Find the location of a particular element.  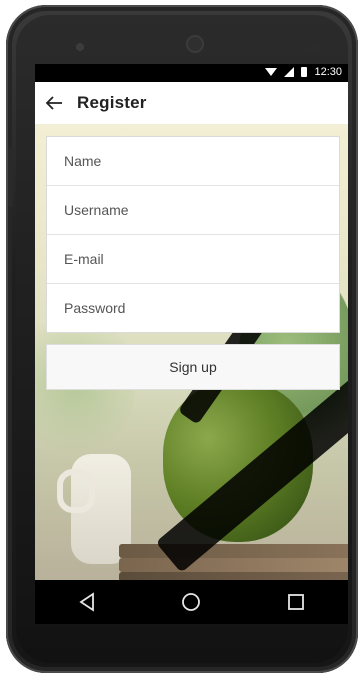

recent-square-icon is located at coordinates (295, 602).